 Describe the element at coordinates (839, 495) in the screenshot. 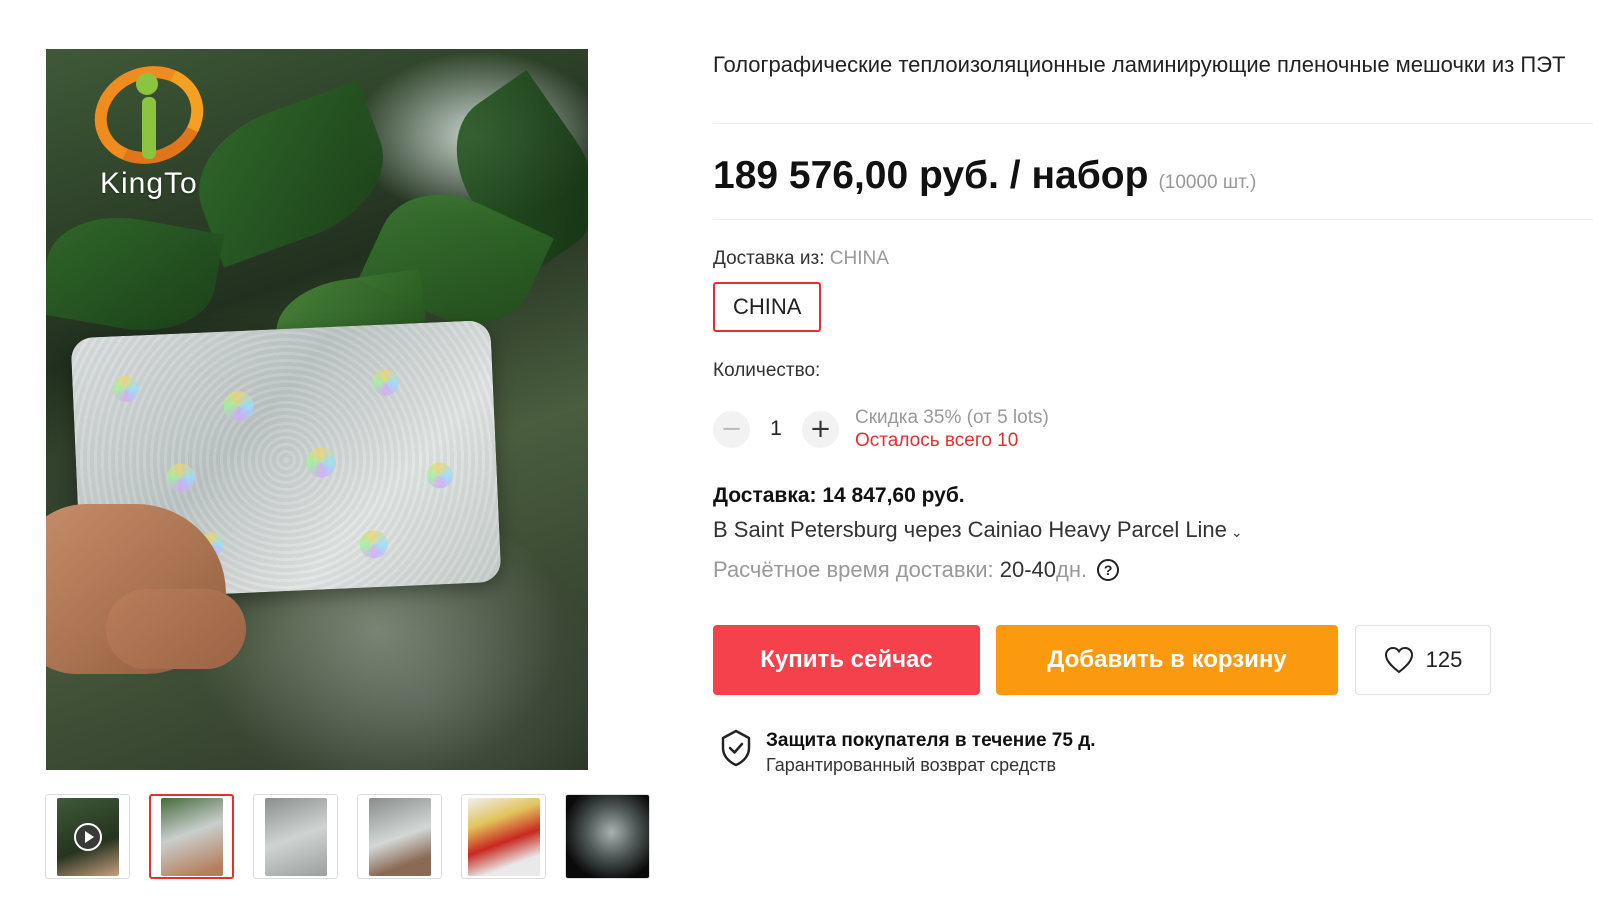

I see `delivery-cost: Доставка: 14 847,60 руб.` at that location.